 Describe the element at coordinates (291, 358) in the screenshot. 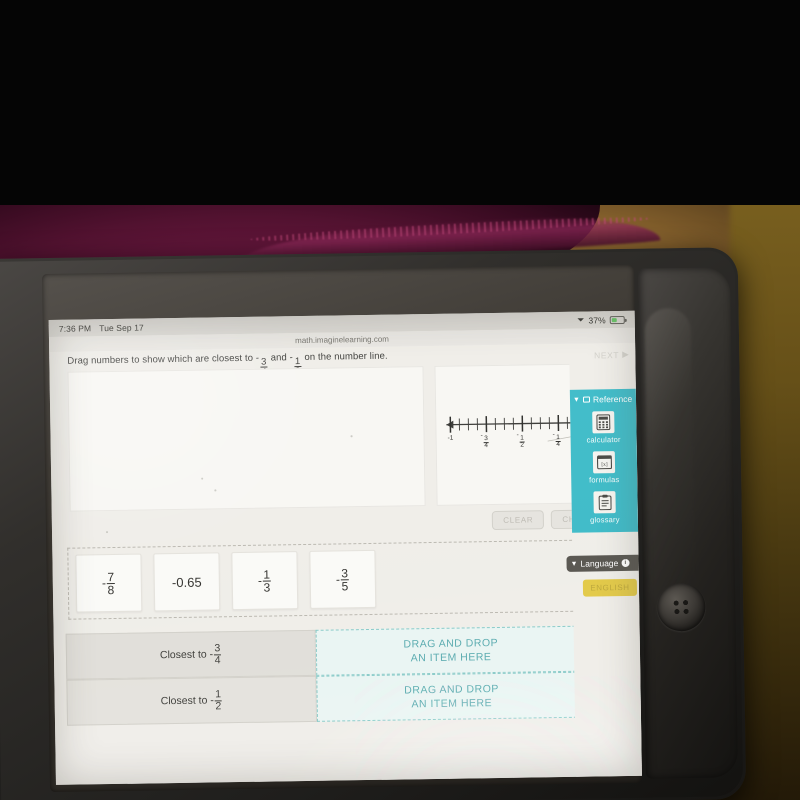

I see `question-minus-2: -` at that location.